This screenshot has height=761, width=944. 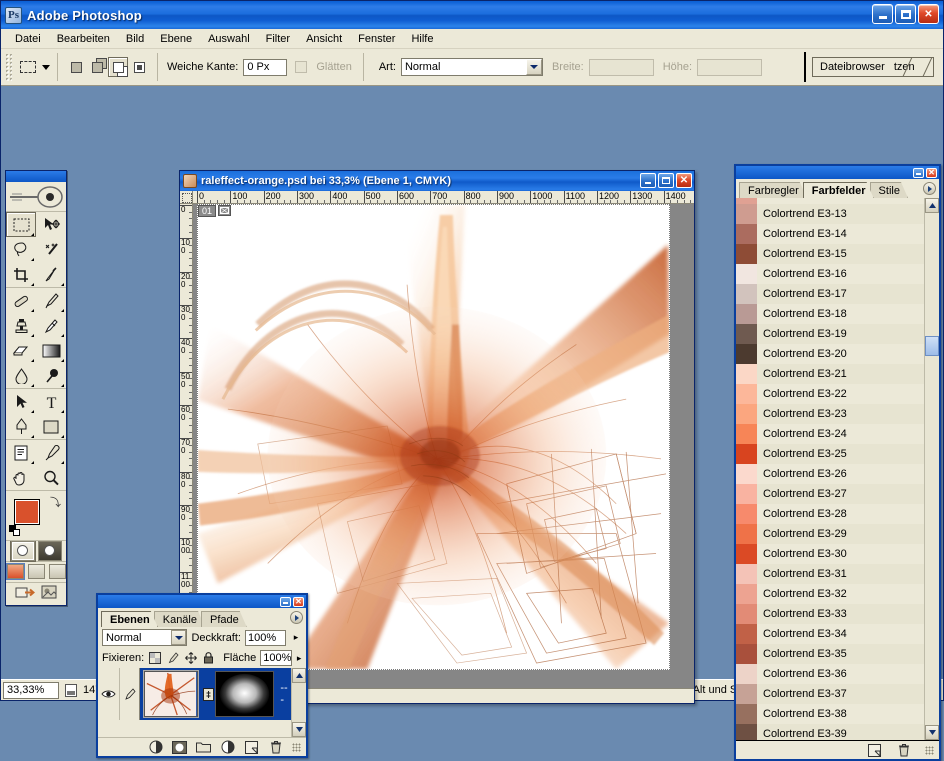 I want to click on rectangular-marquee-tool, so click(x=21, y=224).